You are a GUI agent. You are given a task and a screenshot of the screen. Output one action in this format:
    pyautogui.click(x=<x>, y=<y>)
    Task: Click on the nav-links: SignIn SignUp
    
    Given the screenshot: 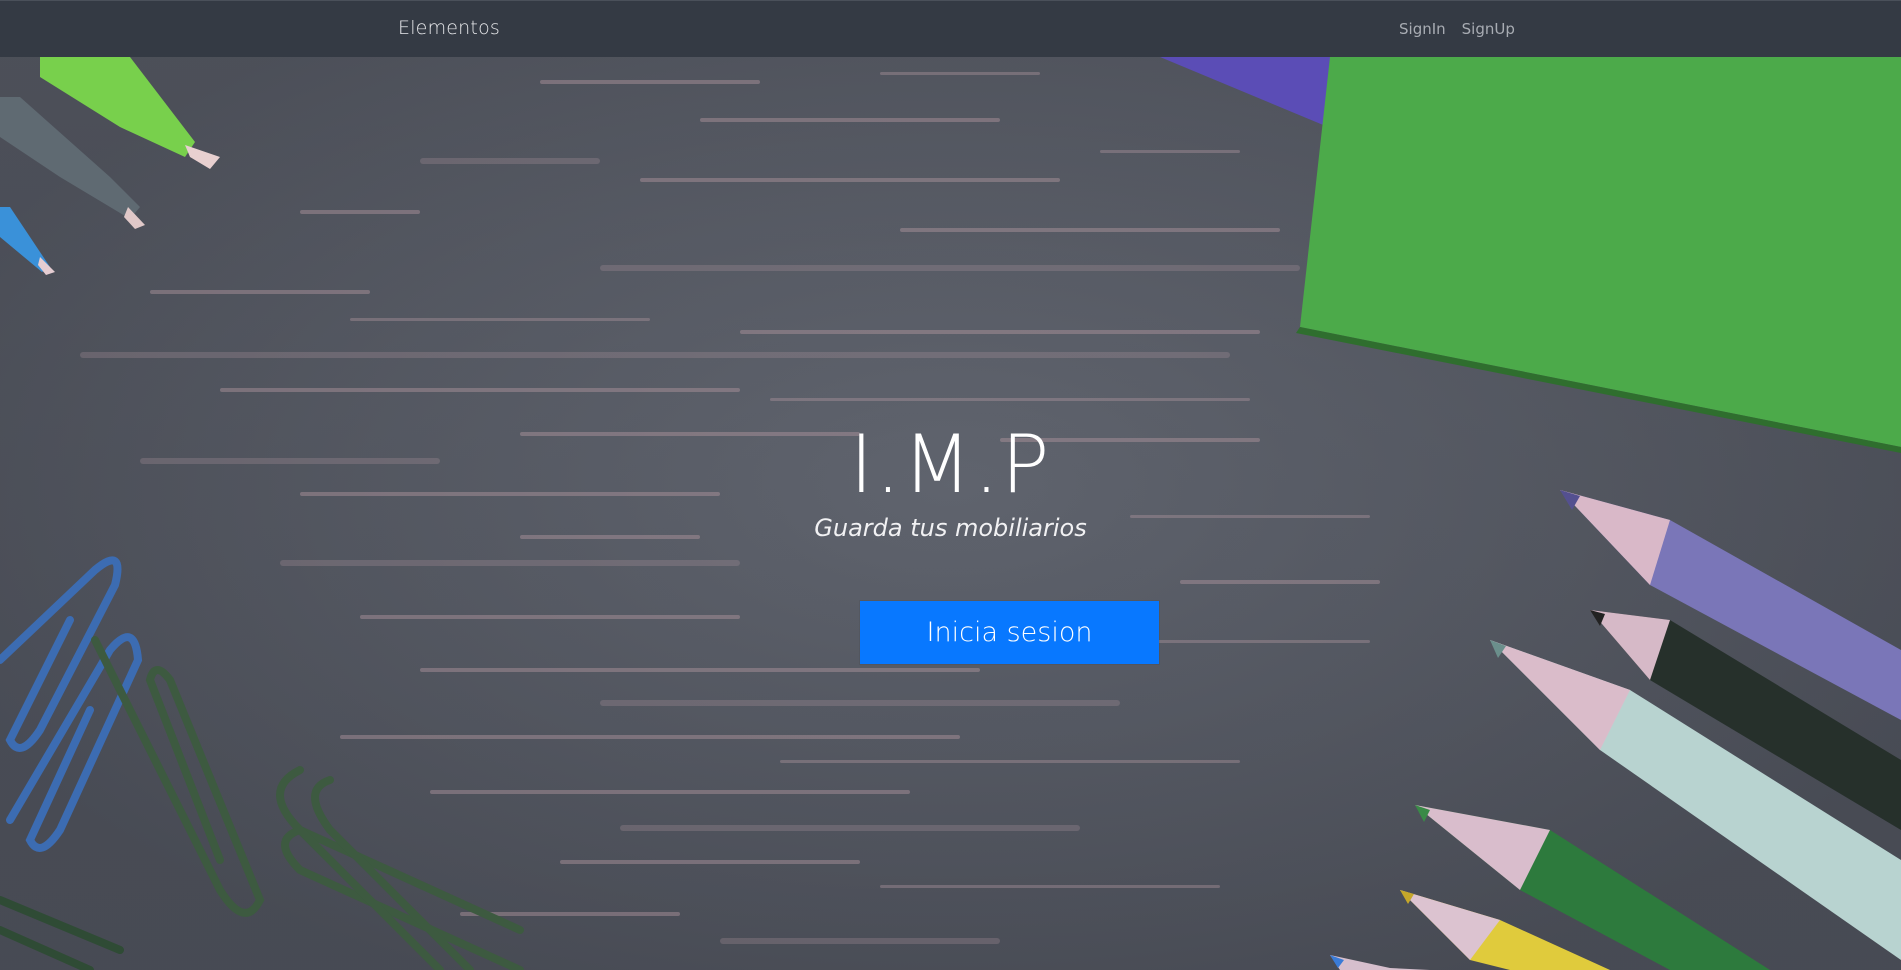 What is the action you would take?
    pyautogui.click(x=1457, y=29)
    